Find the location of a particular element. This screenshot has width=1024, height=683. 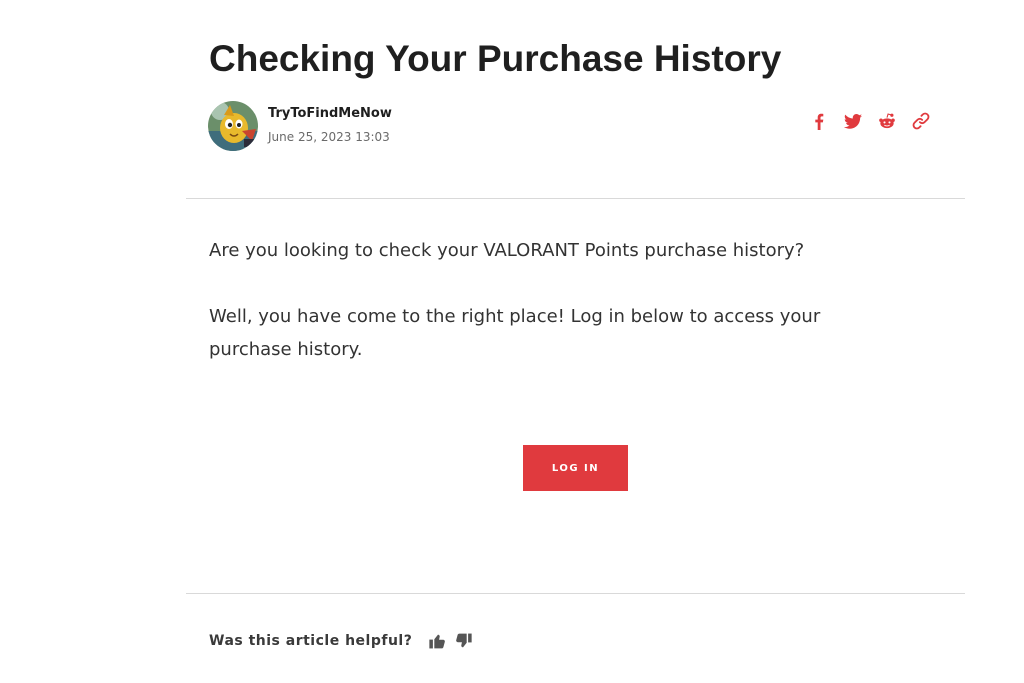

publish-date: June 25, 2023 13:03 is located at coordinates (329, 137).